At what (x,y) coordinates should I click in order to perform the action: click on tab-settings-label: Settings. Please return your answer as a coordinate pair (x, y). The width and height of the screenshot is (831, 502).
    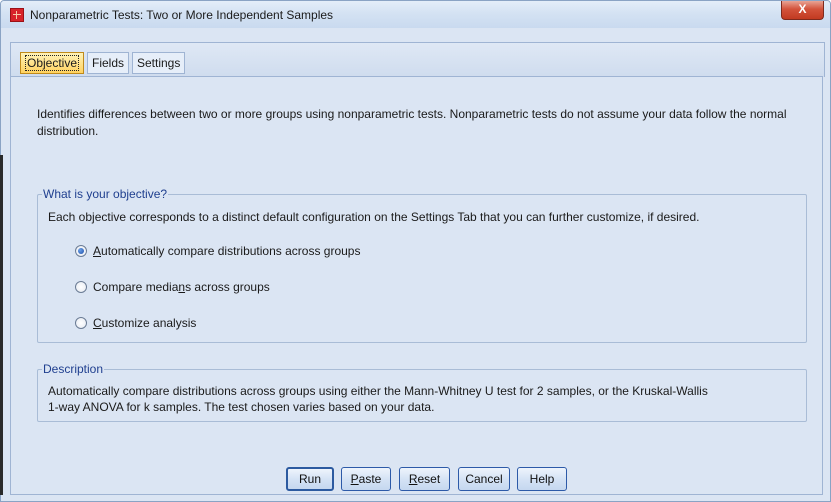
    Looking at the image, I should click on (159, 63).